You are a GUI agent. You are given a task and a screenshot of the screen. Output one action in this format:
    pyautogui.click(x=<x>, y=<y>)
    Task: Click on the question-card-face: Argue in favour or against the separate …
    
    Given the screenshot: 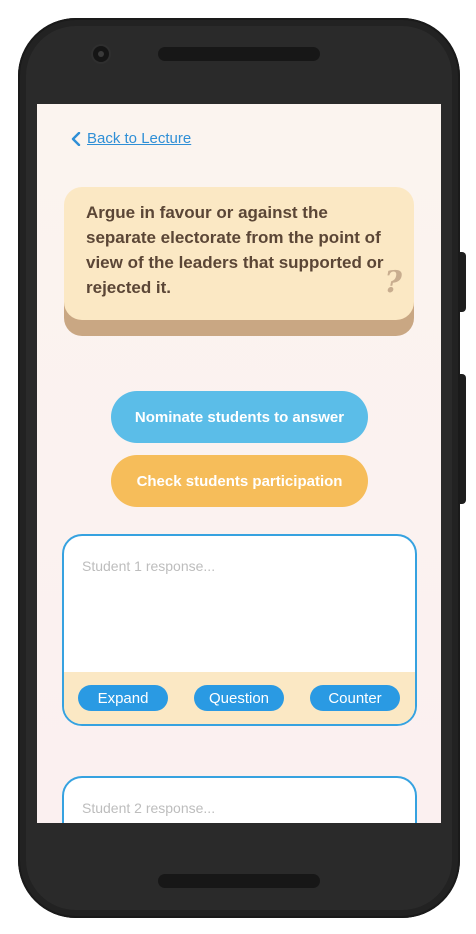 What is the action you would take?
    pyautogui.click(x=239, y=253)
    